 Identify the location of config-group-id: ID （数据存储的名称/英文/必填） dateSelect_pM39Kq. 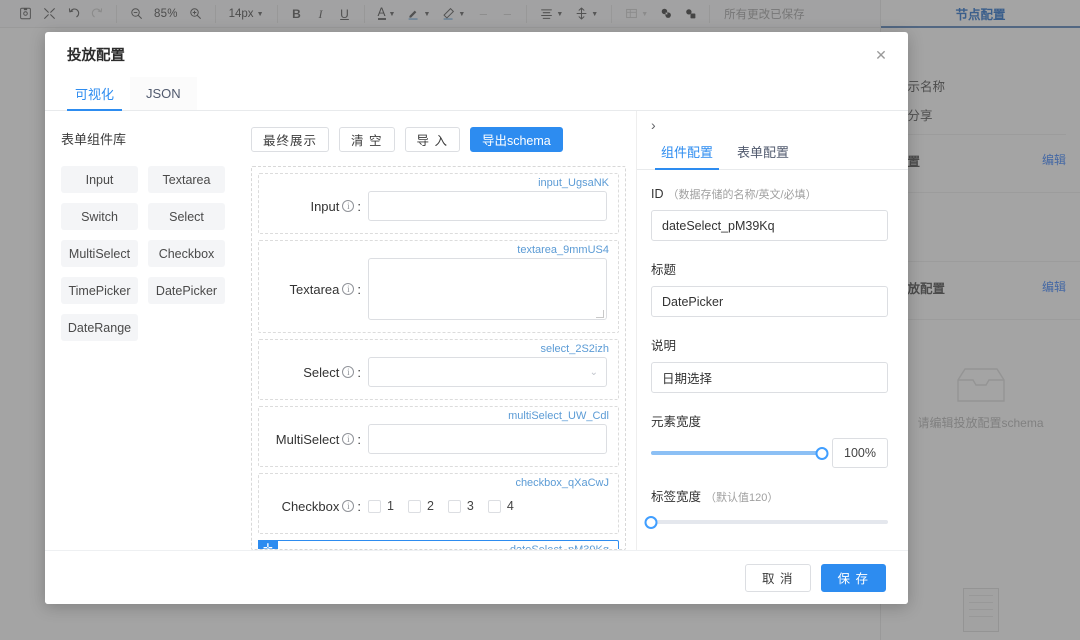
(769, 213).